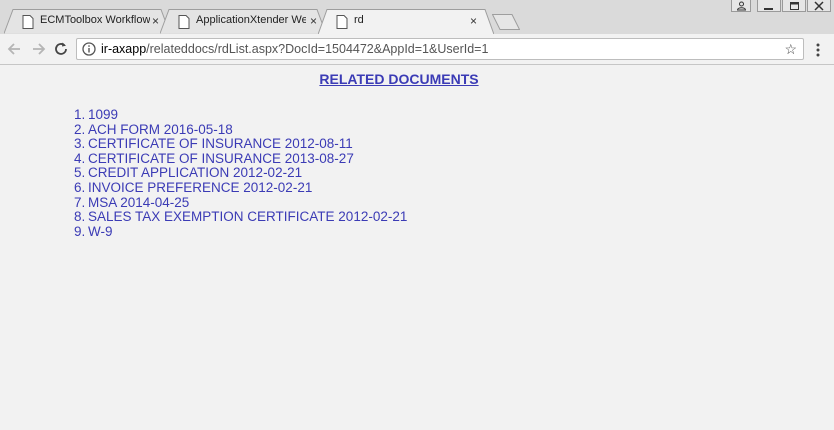 The width and height of the screenshot is (834, 430). I want to click on list-item-number: 5., so click(80, 173).